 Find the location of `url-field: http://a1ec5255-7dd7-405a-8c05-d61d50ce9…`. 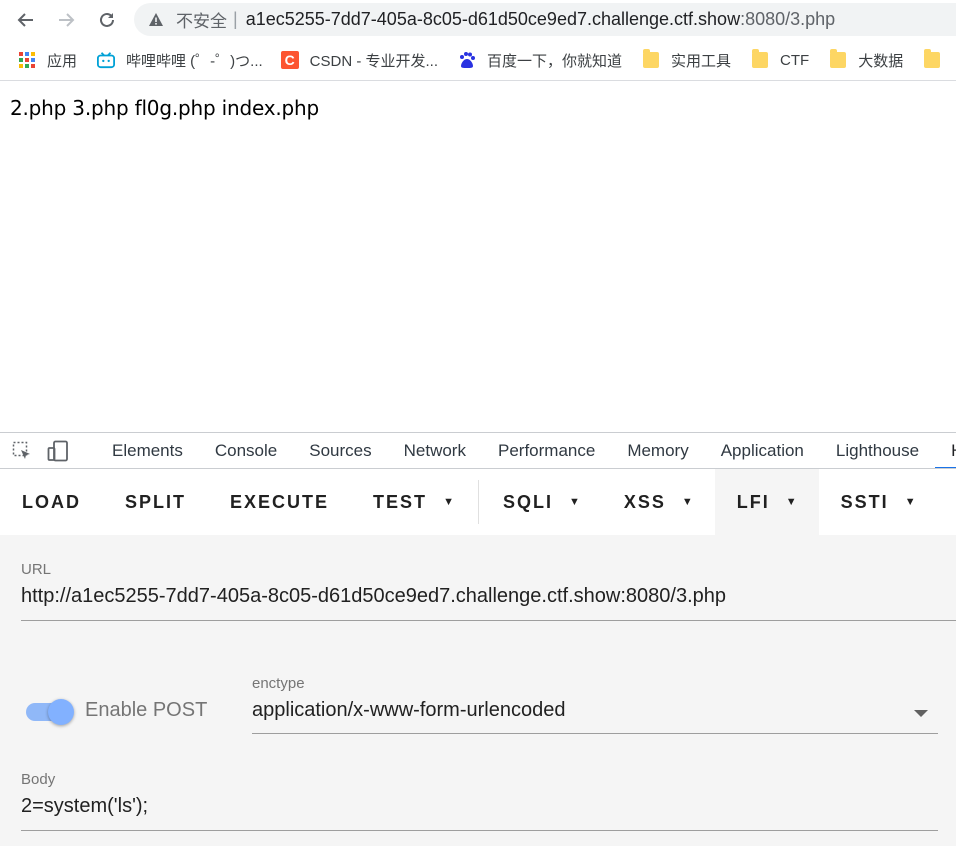

url-field: http://a1ec5255-7dd7-405a-8c05-d61d50ce9… is located at coordinates (373, 596).